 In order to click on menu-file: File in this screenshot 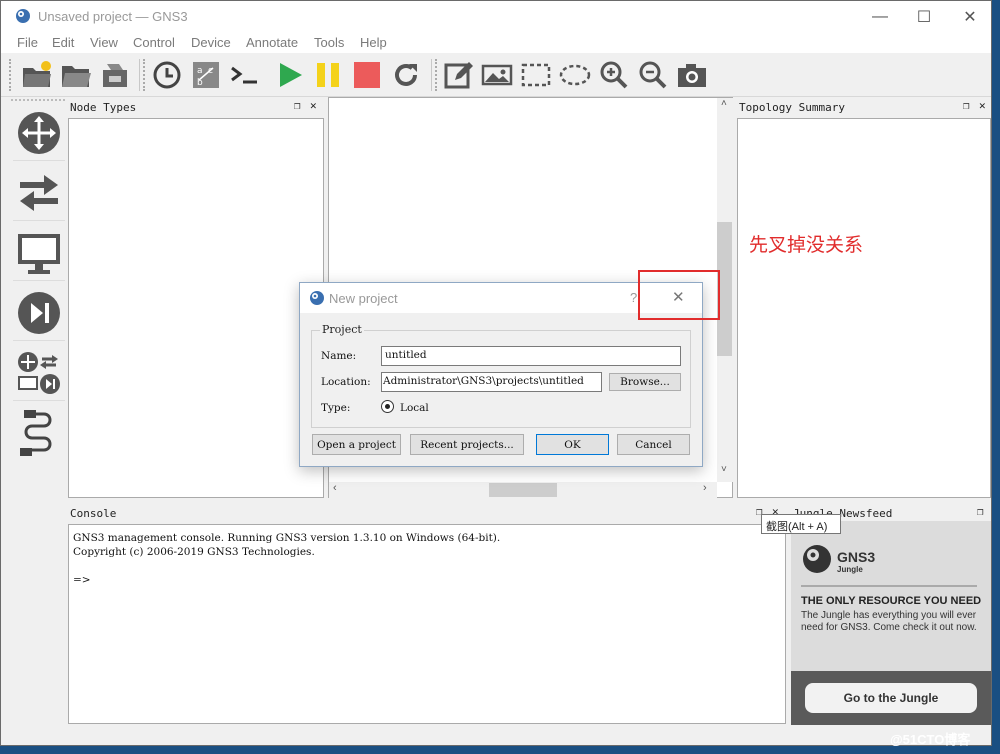, I will do `click(27, 42)`.